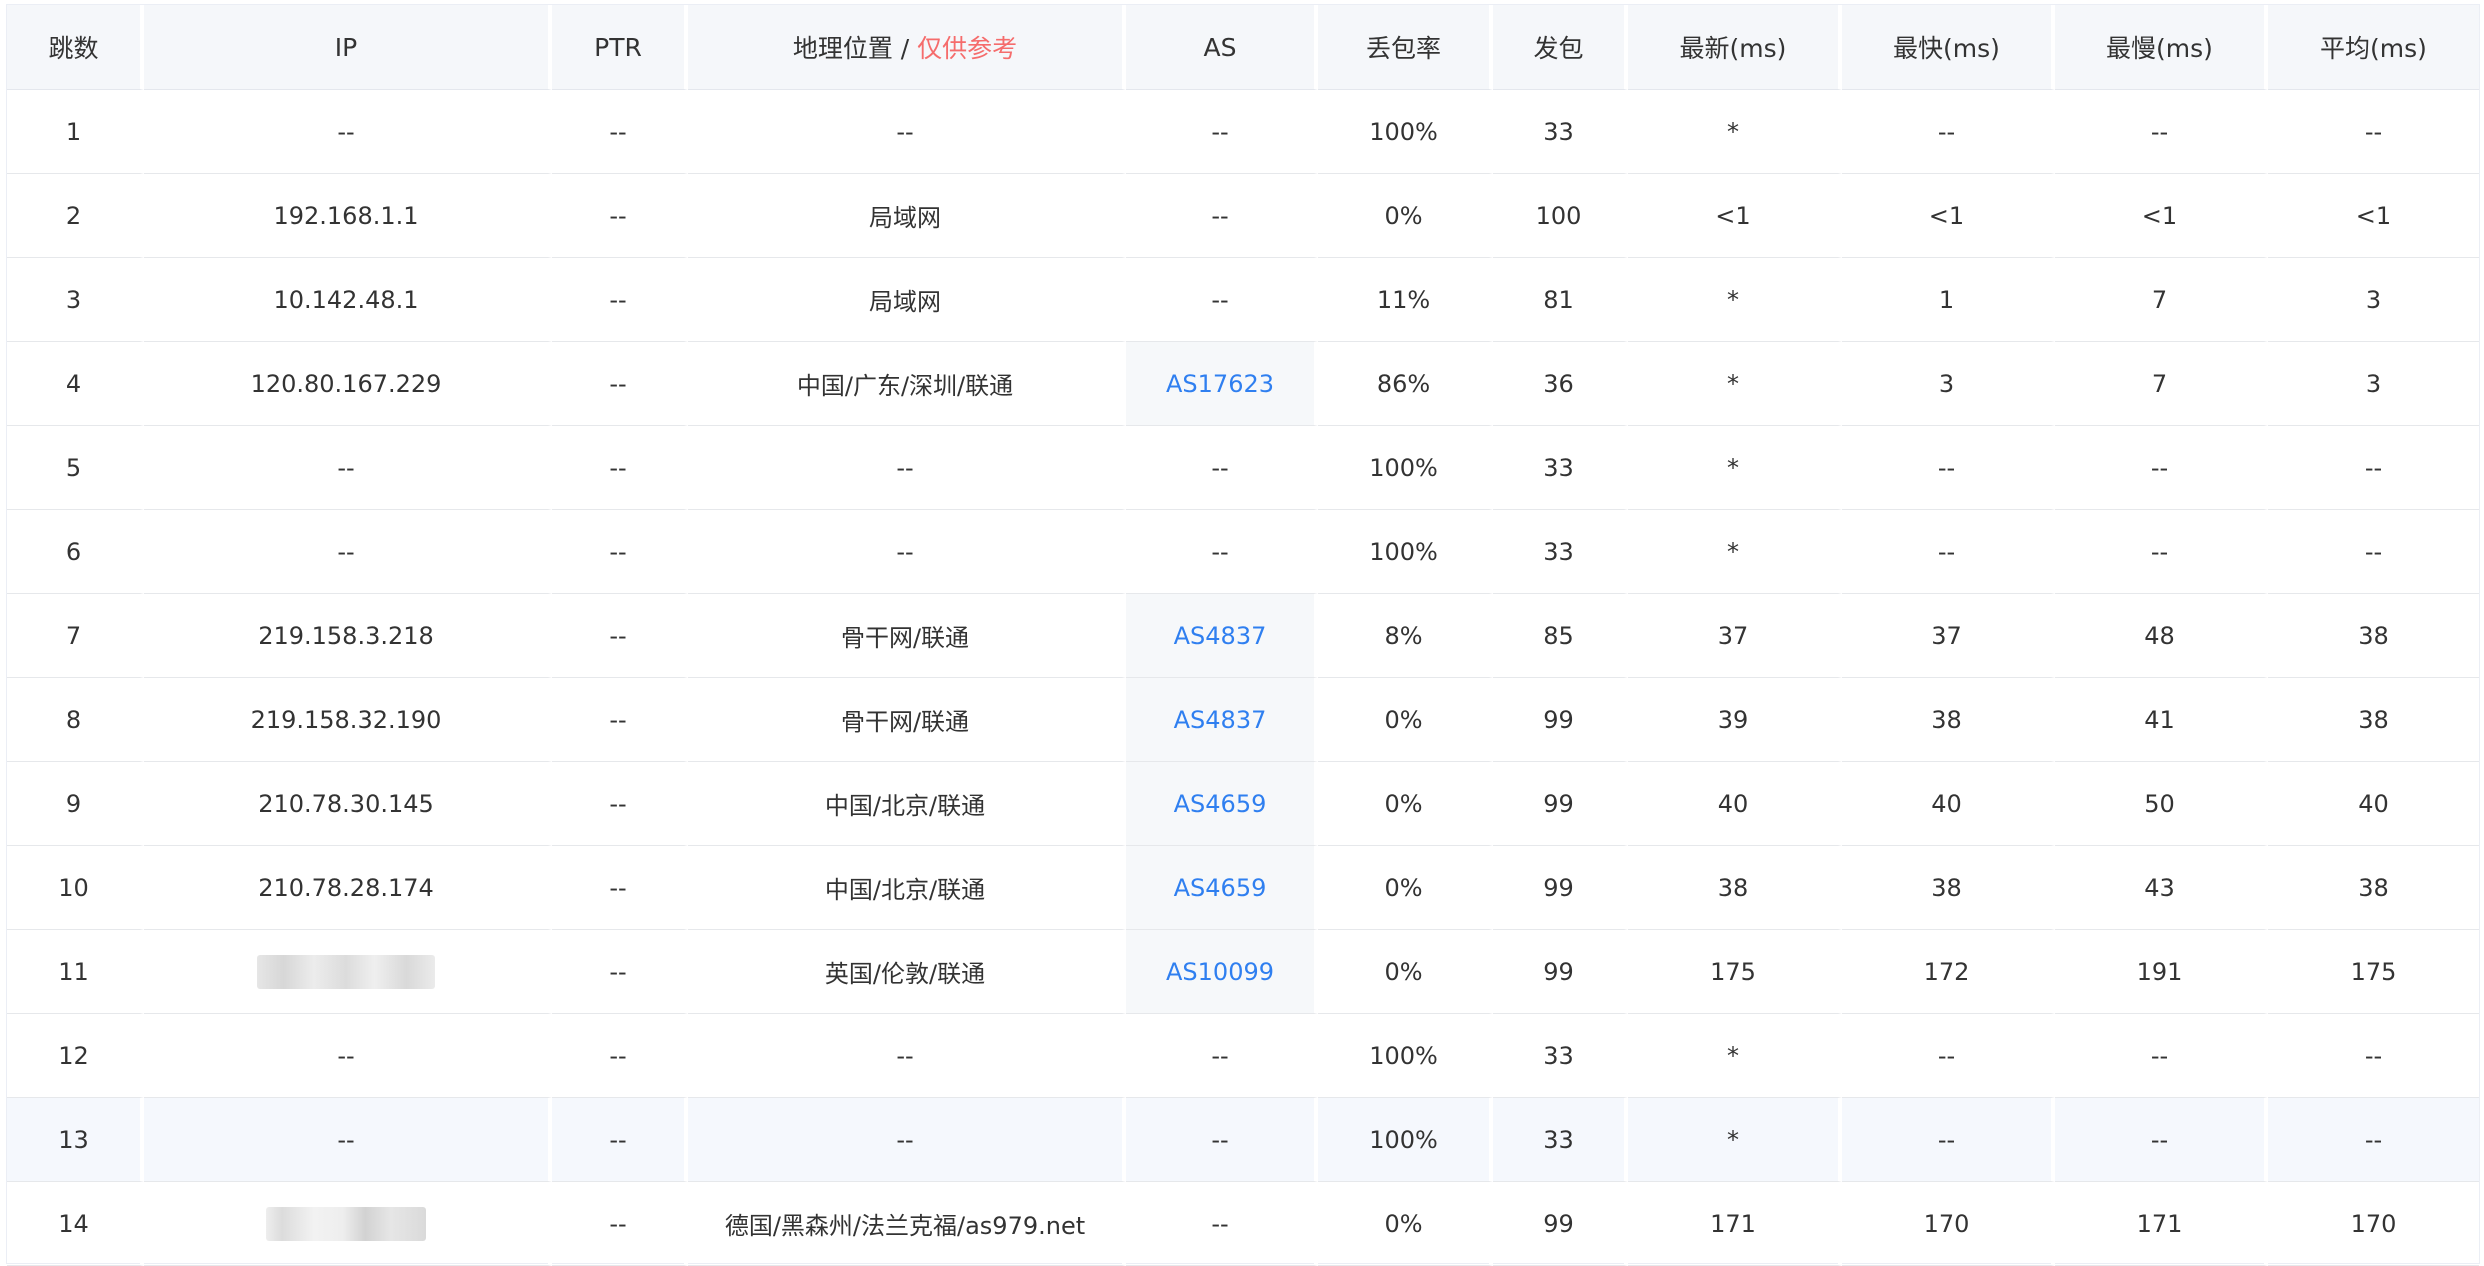 This screenshot has height=1266, width=2484. I want to click on cell-last: 38, so click(1735, 888).